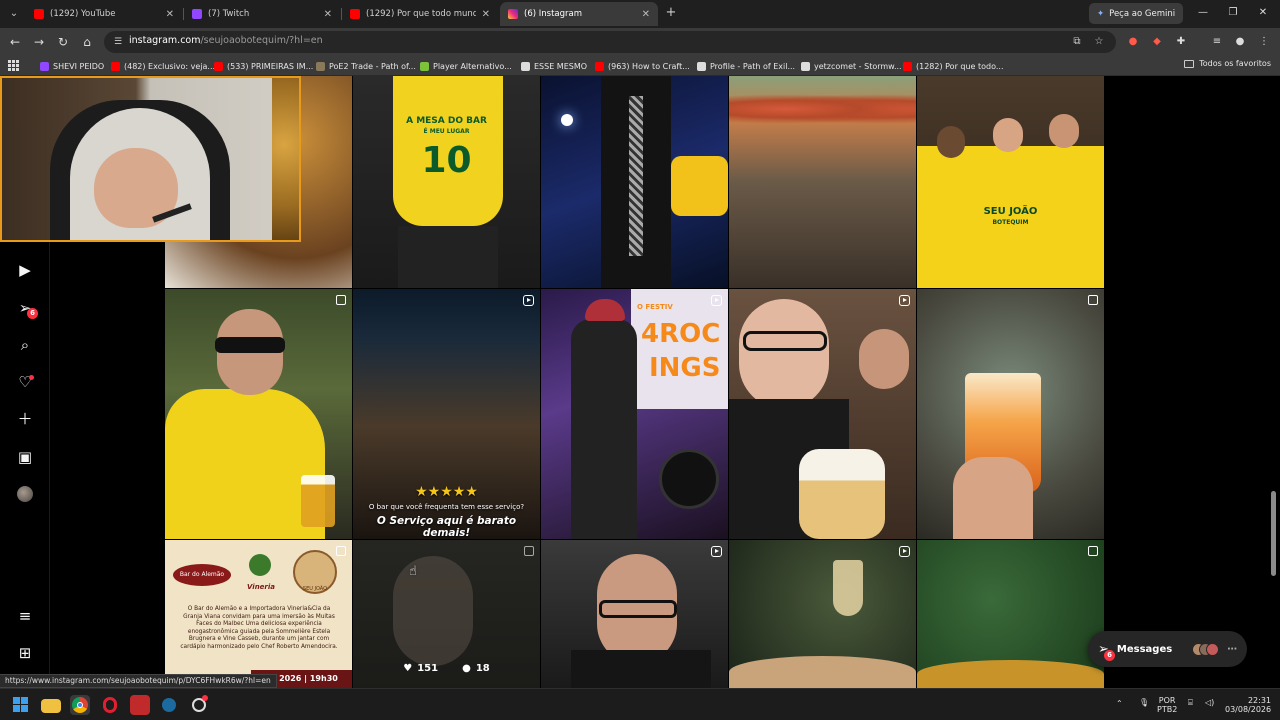 The image size is (1280, 720). Describe the element at coordinates (604, 429) in the screenshot. I see `singer-shape` at that location.